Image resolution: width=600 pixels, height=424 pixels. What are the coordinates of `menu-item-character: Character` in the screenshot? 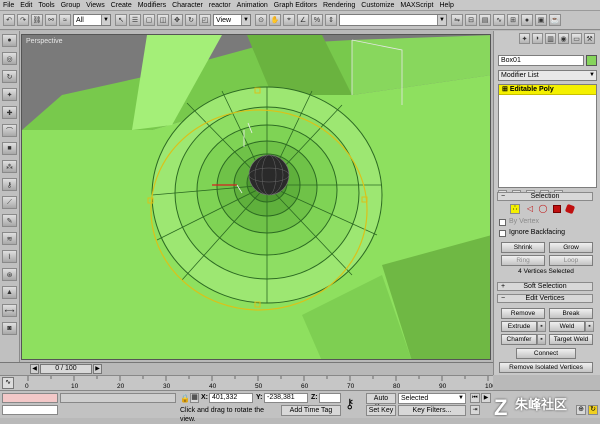 It's located at (187, 5).